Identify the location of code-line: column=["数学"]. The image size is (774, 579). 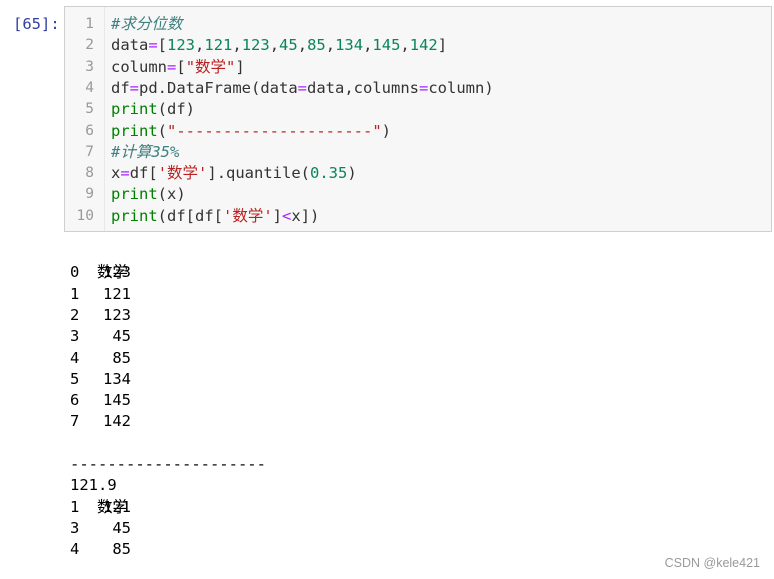
(178, 67).